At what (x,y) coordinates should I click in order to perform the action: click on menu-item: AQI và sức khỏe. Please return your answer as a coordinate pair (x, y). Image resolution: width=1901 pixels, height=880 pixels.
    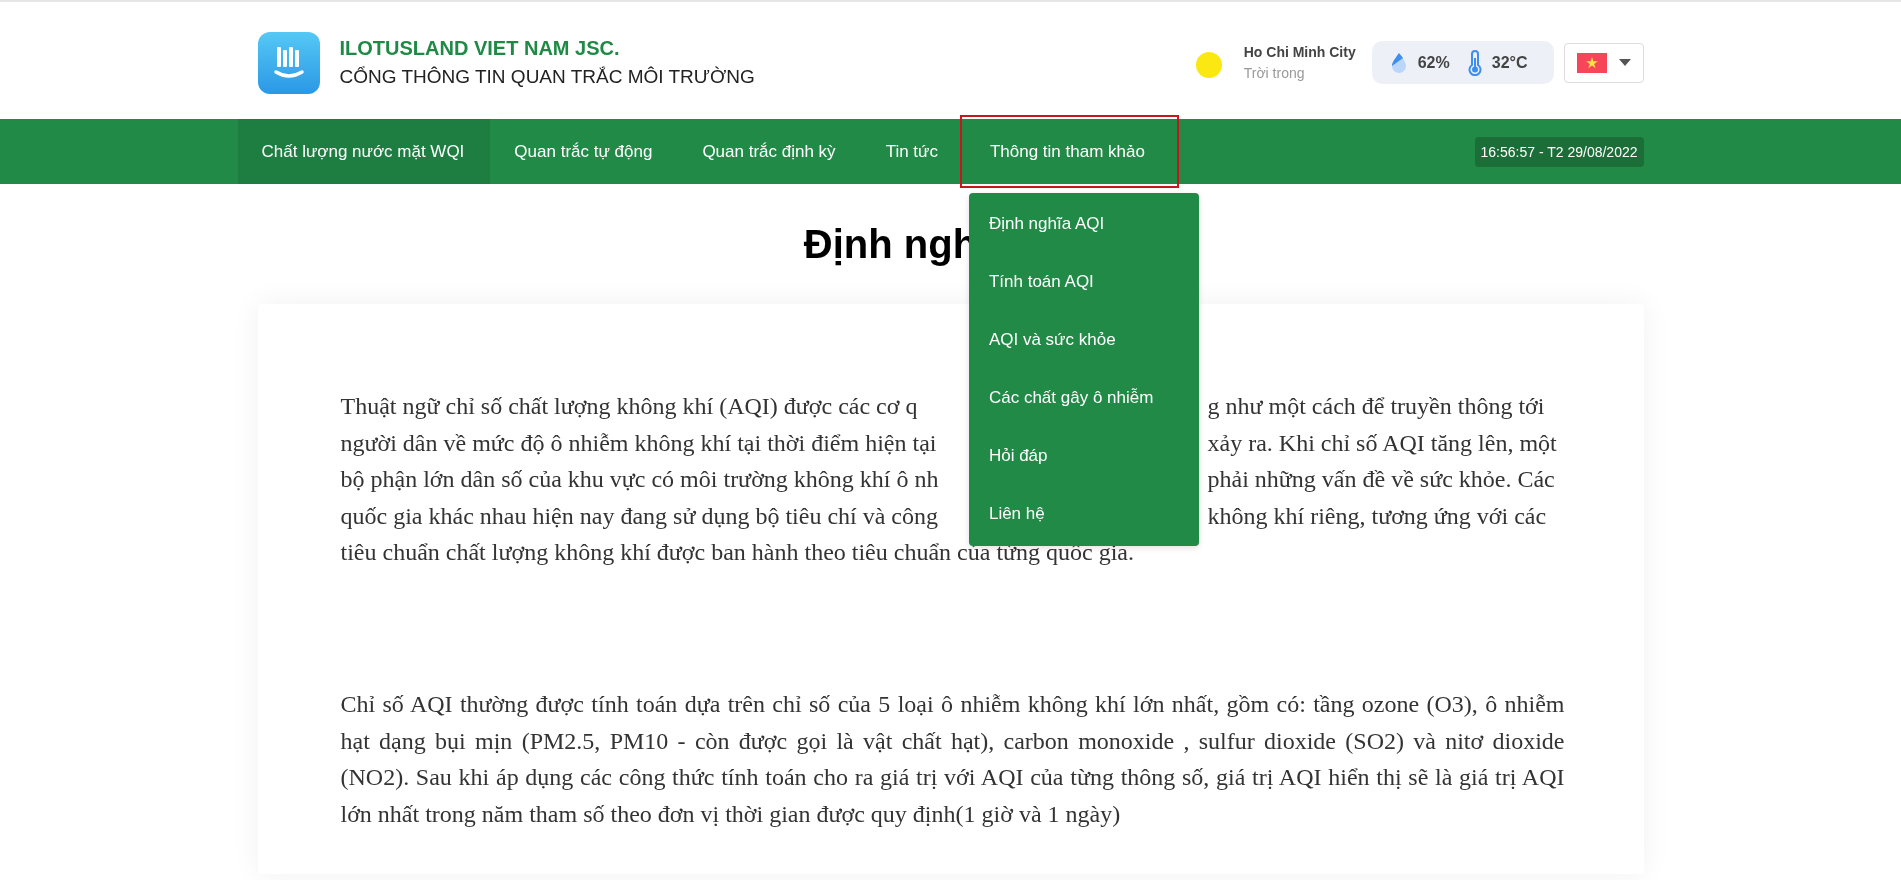
    Looking at the image, I should click on (1083, 343).